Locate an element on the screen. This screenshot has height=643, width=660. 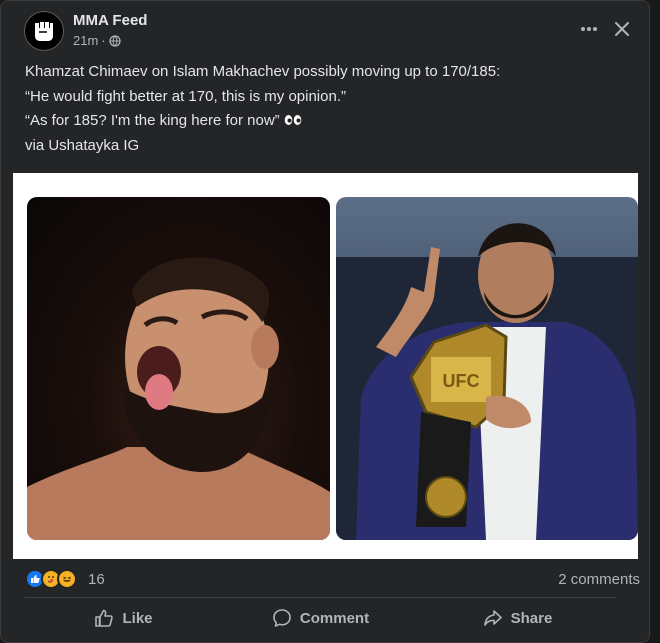
reaction-stats: 16 2 comments is located at coordinates (332, 579).